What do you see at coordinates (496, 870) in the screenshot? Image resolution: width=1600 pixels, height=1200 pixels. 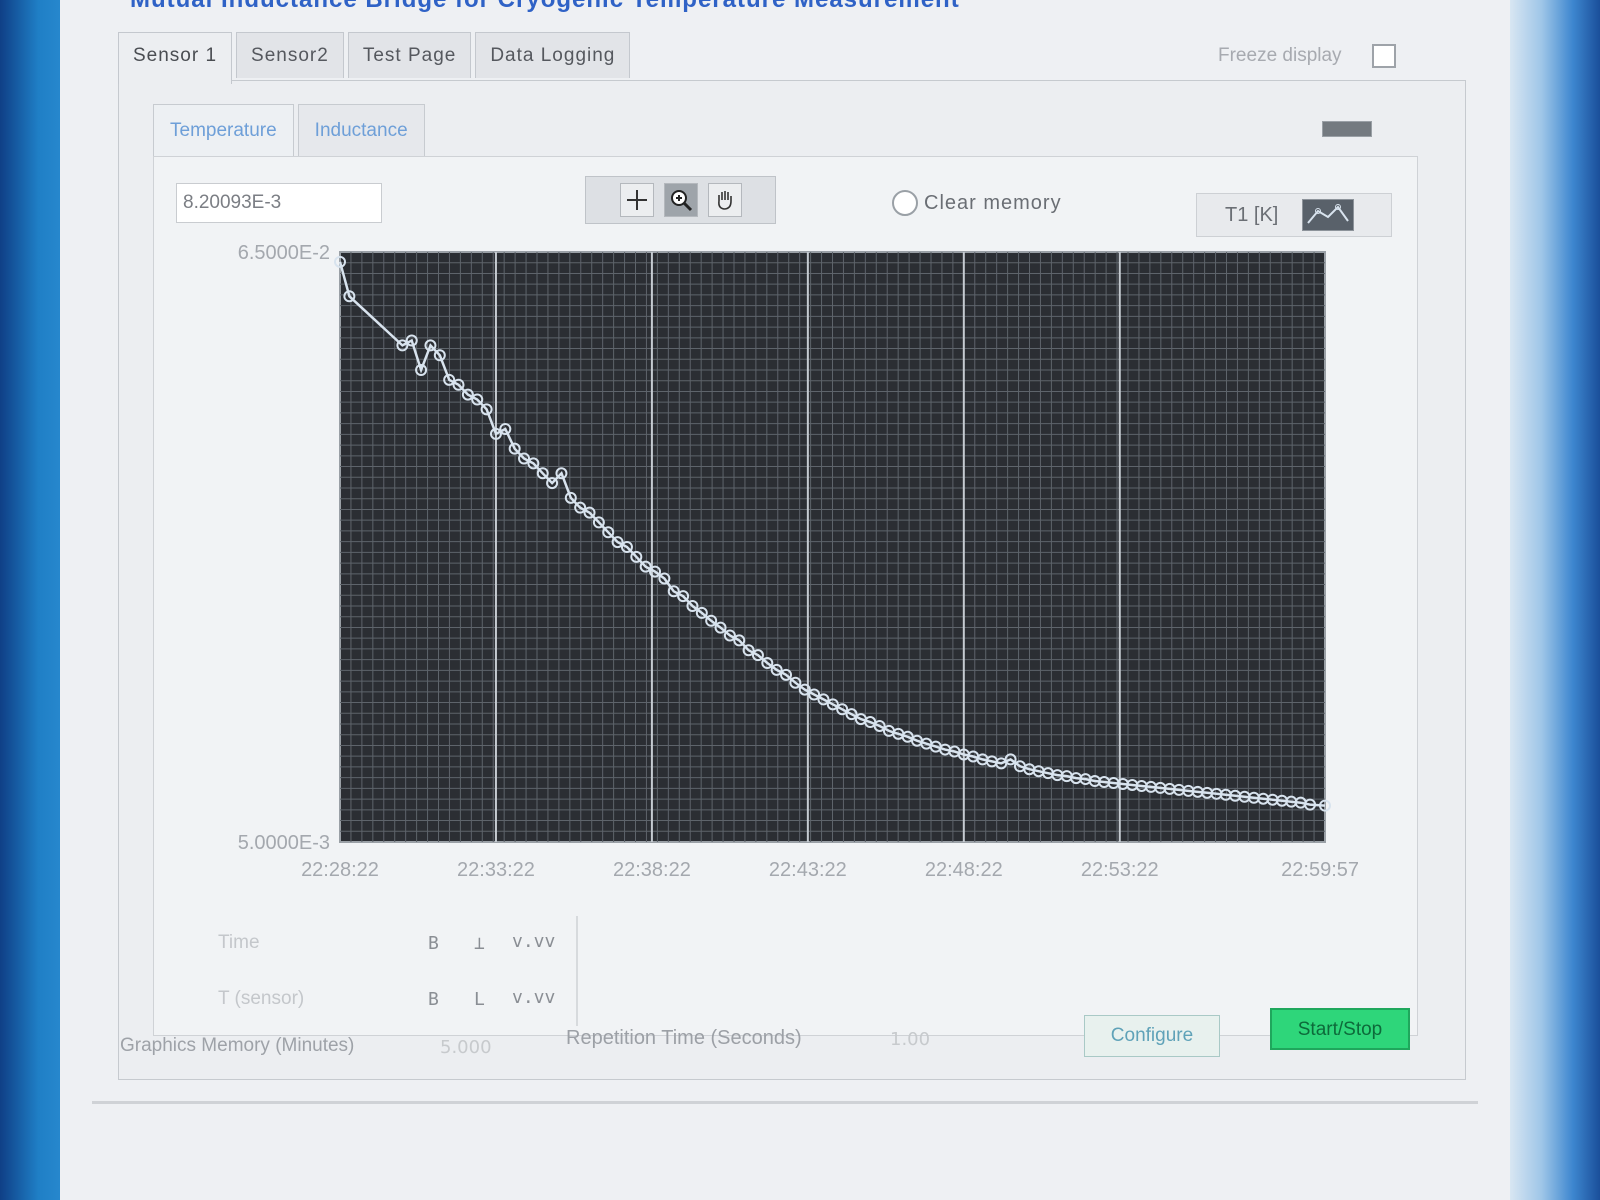 I see `x-tick-label: 22:33:22` at bounding box center [496, 870].